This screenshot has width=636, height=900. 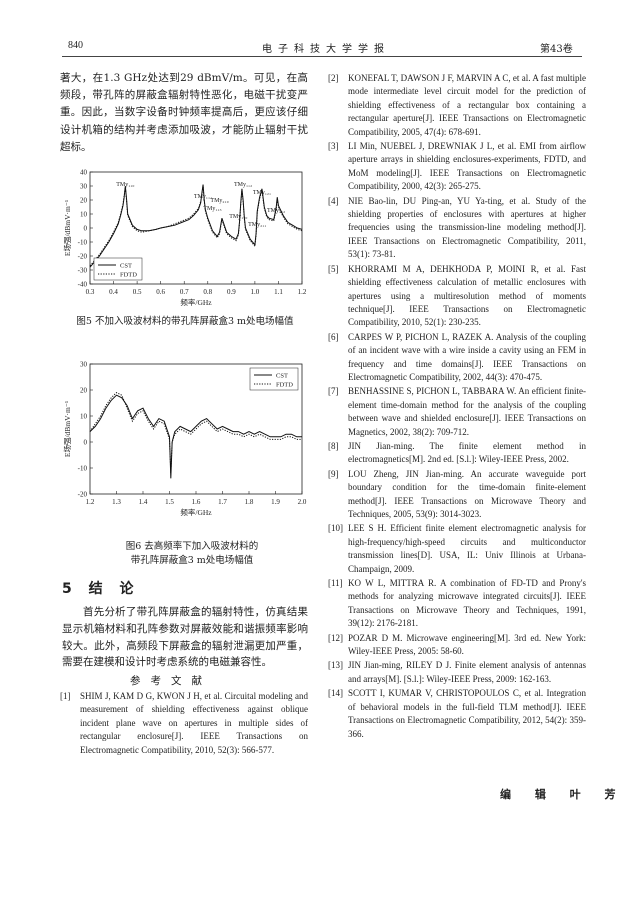 What do you see at coordinates (83, 285) in the screenshot?
I see `y-tick-label: -40` at bounding box center [83, 285].